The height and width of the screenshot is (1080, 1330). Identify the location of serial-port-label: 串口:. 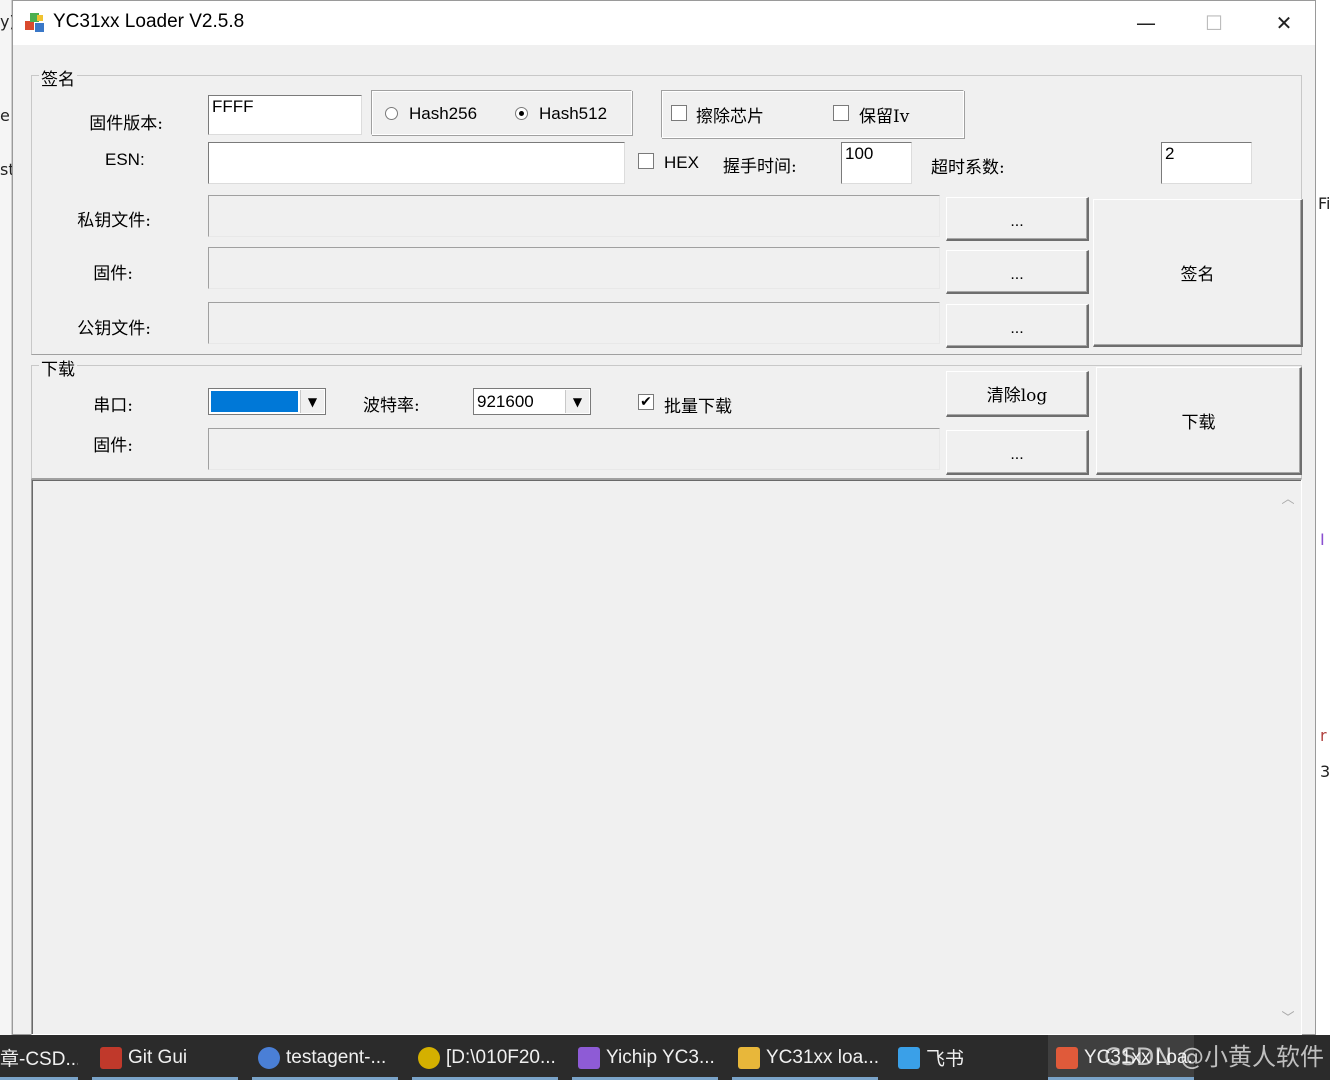
(113, 406).